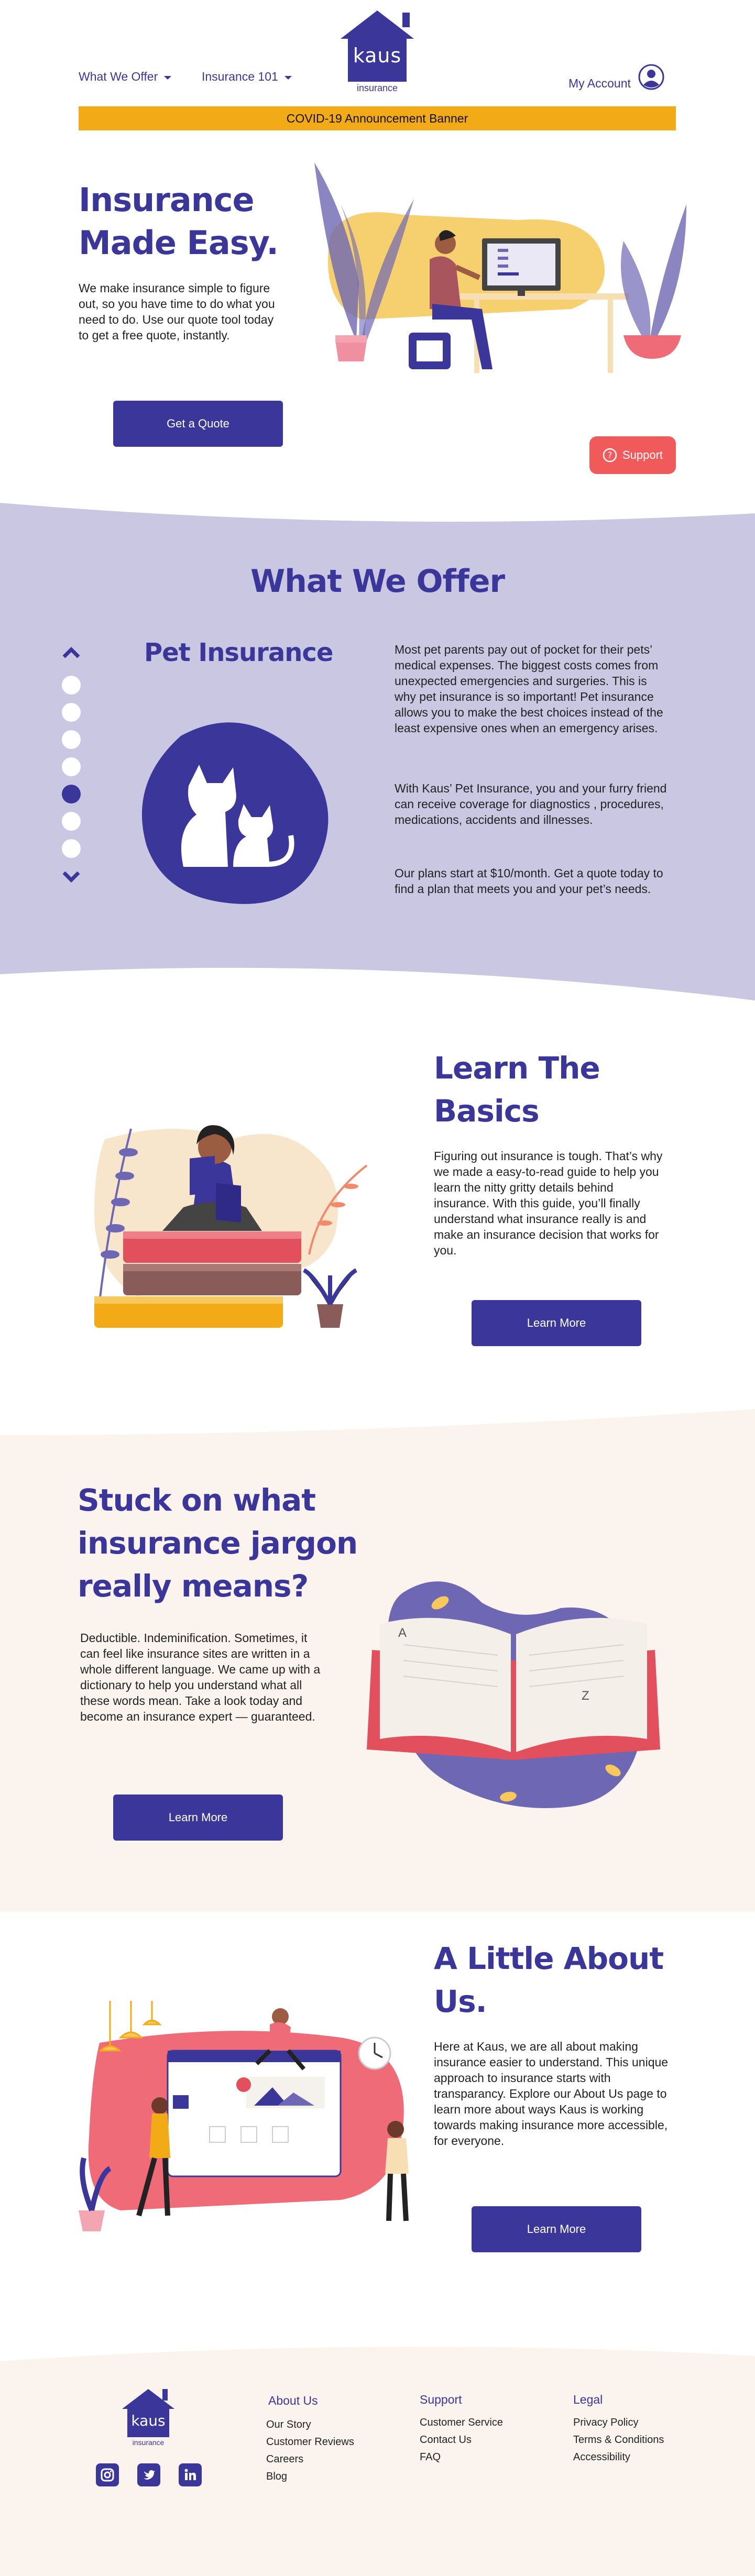  I want to click on nav-label: Insurance 101, so click(240, 76).